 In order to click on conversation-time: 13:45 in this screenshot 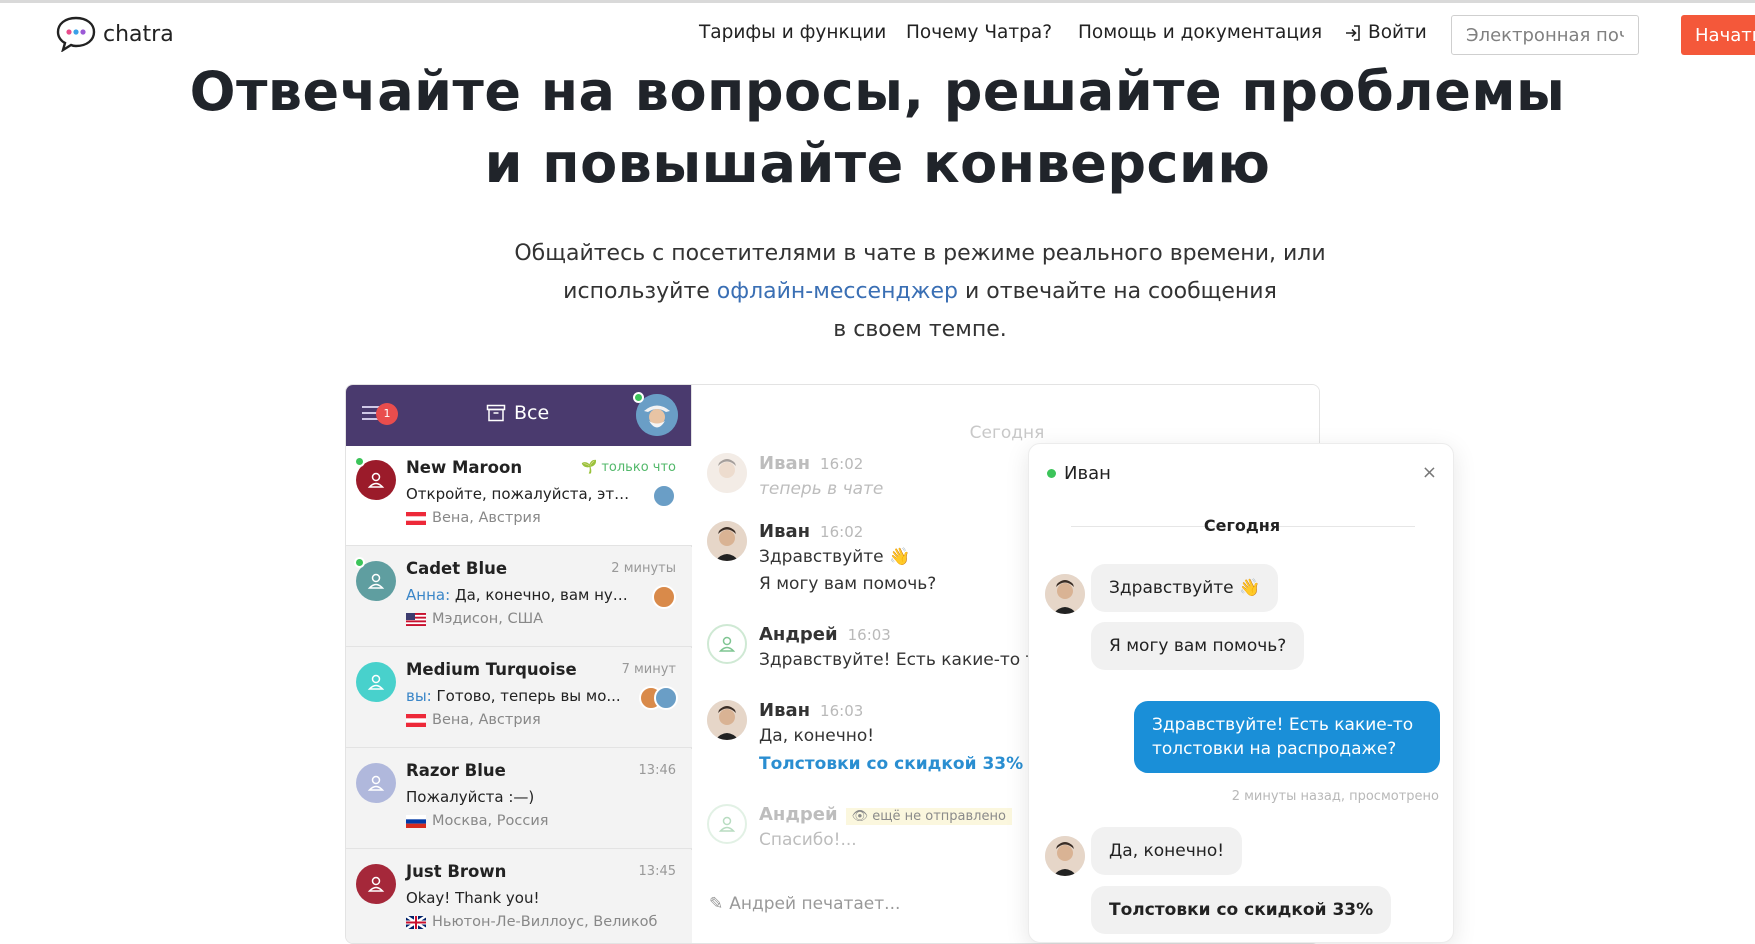, I will do `click(657, 871)`.